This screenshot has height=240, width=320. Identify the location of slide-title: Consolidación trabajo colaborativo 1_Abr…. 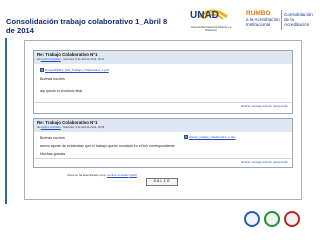
(87, 26).